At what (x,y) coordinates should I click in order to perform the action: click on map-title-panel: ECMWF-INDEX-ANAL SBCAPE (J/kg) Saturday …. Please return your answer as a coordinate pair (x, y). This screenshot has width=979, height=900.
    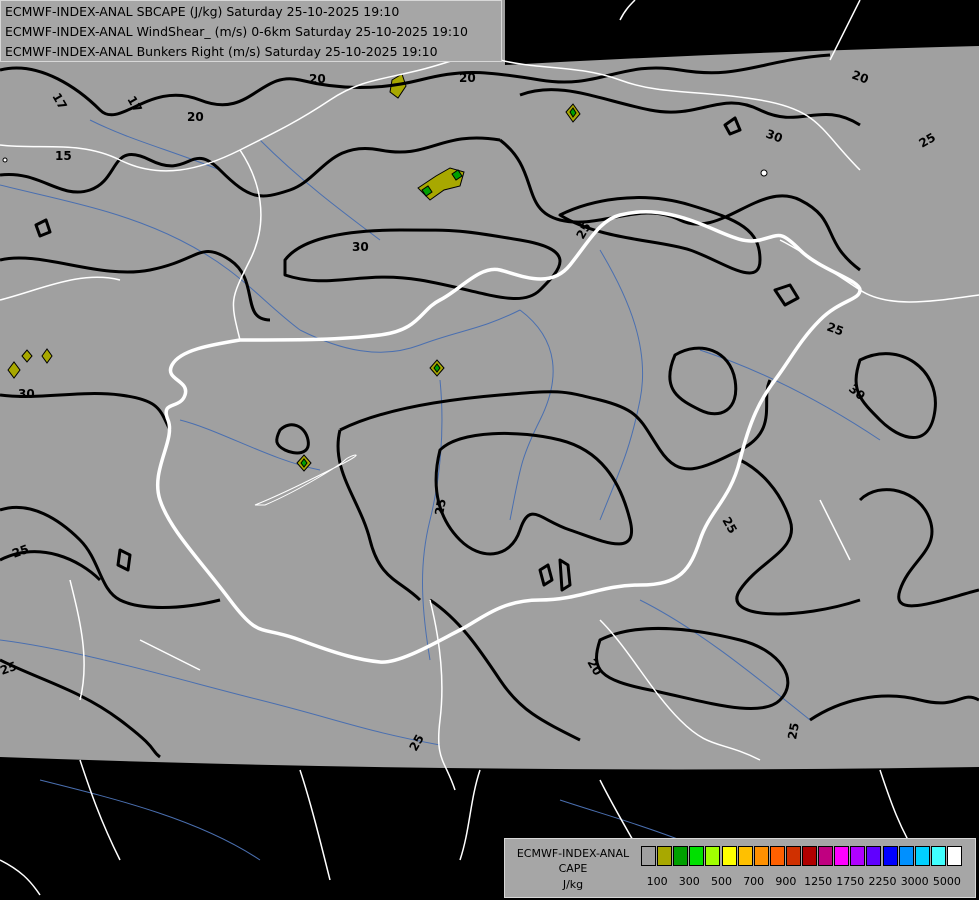
    Looking at the image, I should click on (251, 31).